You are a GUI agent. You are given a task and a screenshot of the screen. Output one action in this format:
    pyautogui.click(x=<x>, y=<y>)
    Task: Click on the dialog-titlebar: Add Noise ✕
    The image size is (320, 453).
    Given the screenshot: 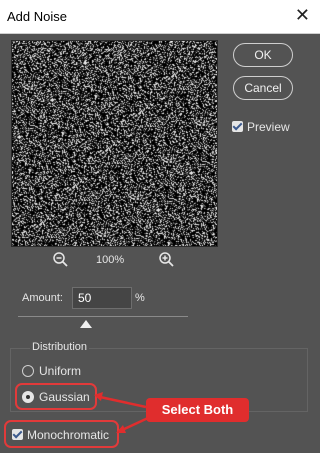 What is the action you would take?
    pyautogui.click(x=160, y=17)
    